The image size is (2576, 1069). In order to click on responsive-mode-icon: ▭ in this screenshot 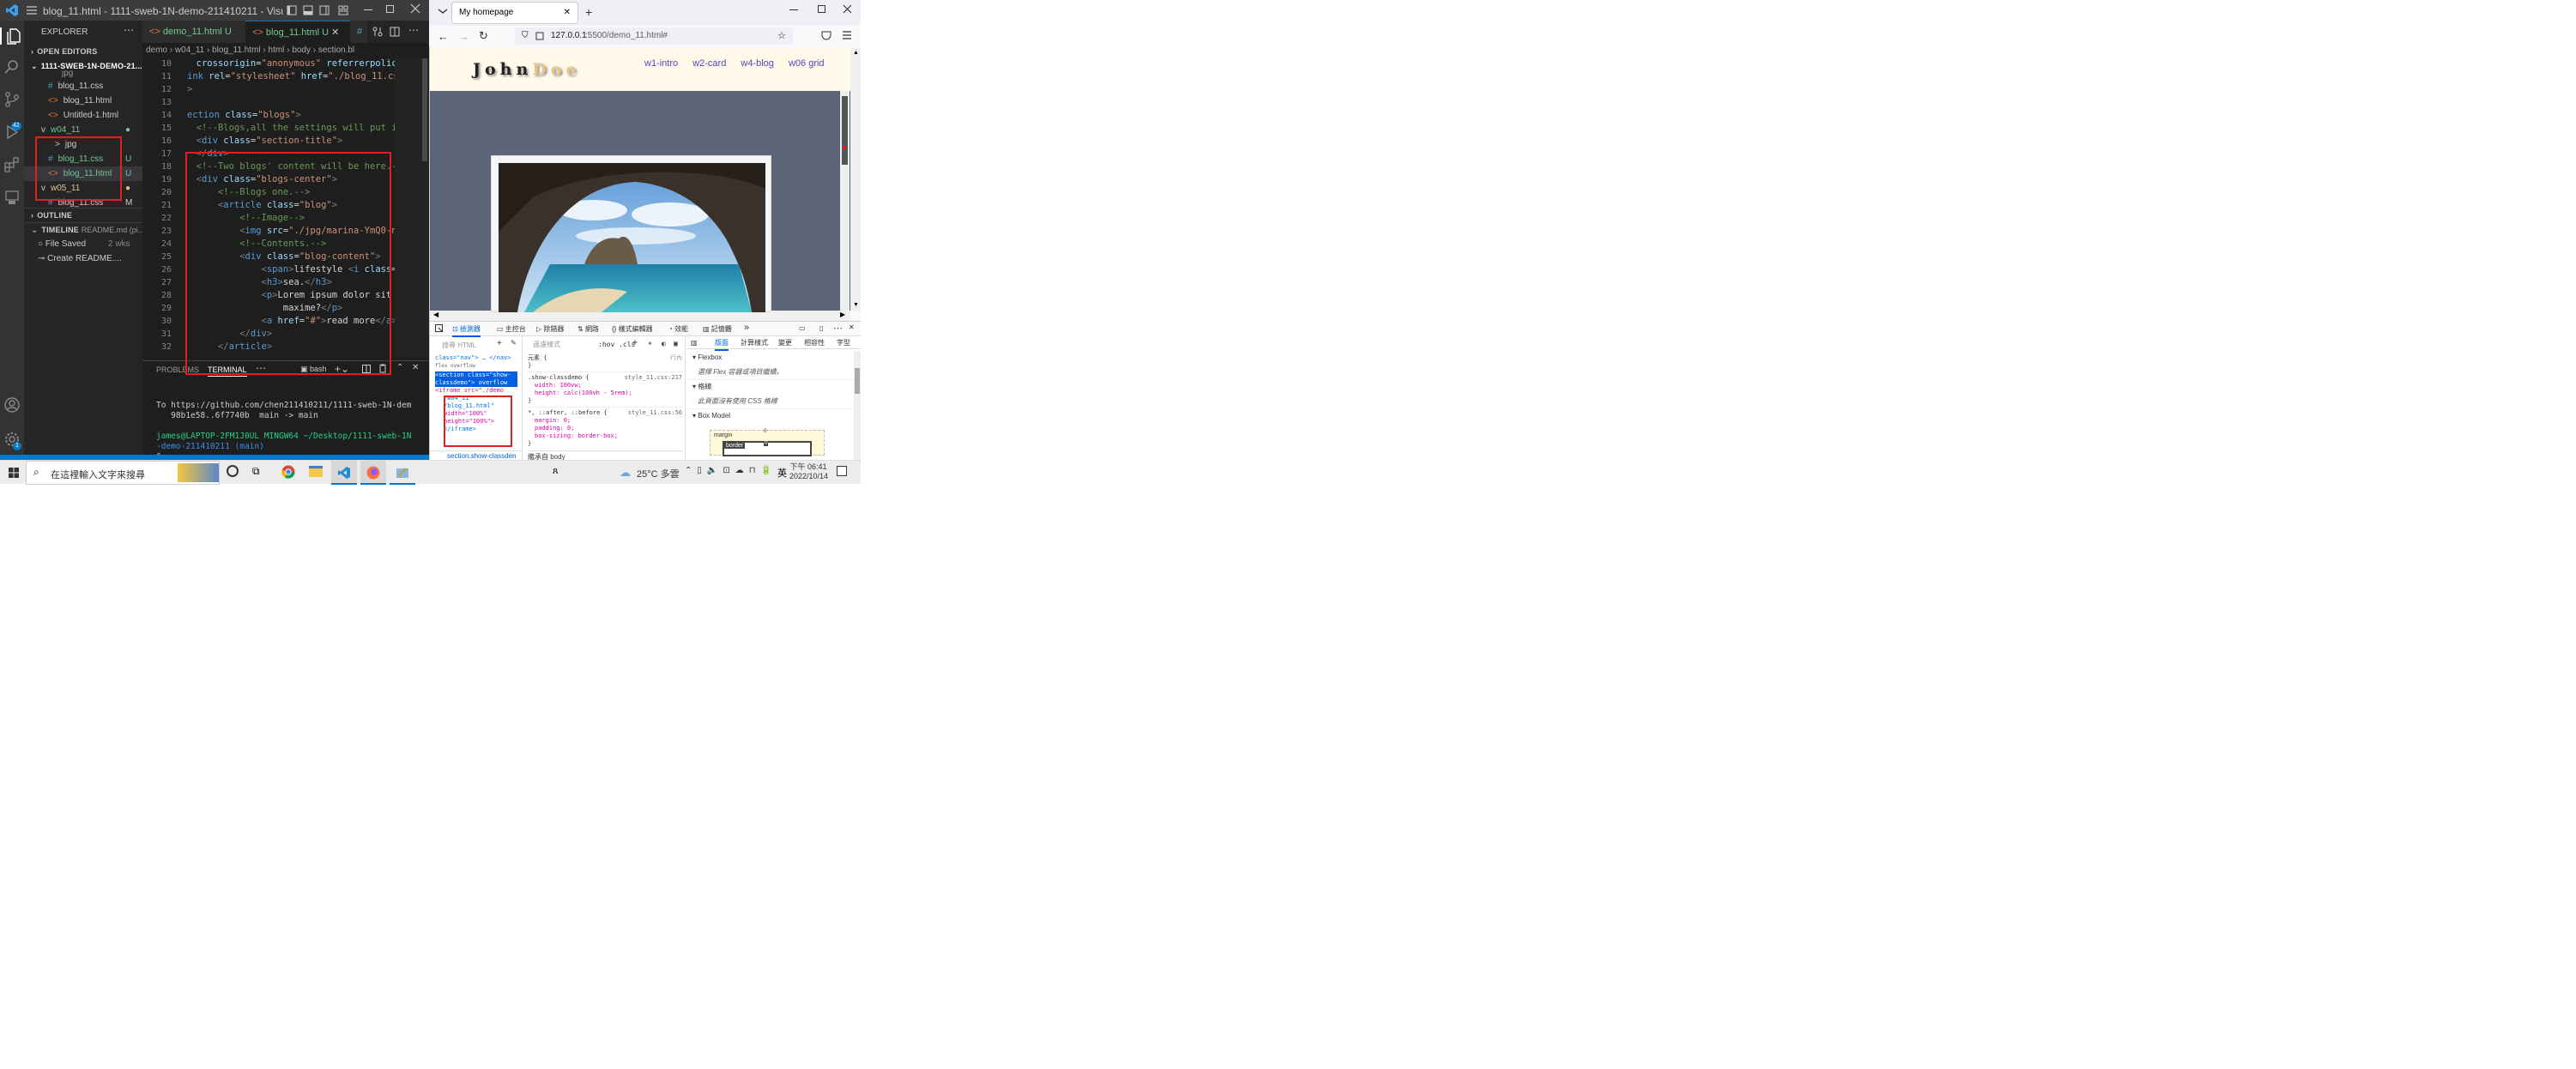, I will do `click(802, 328)`.